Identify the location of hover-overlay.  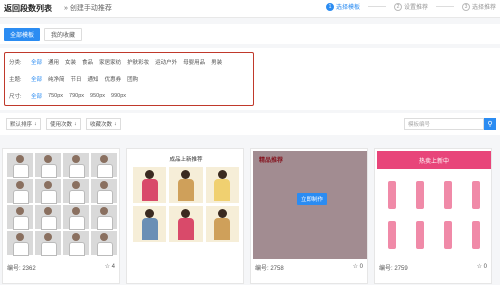
(310, 205).